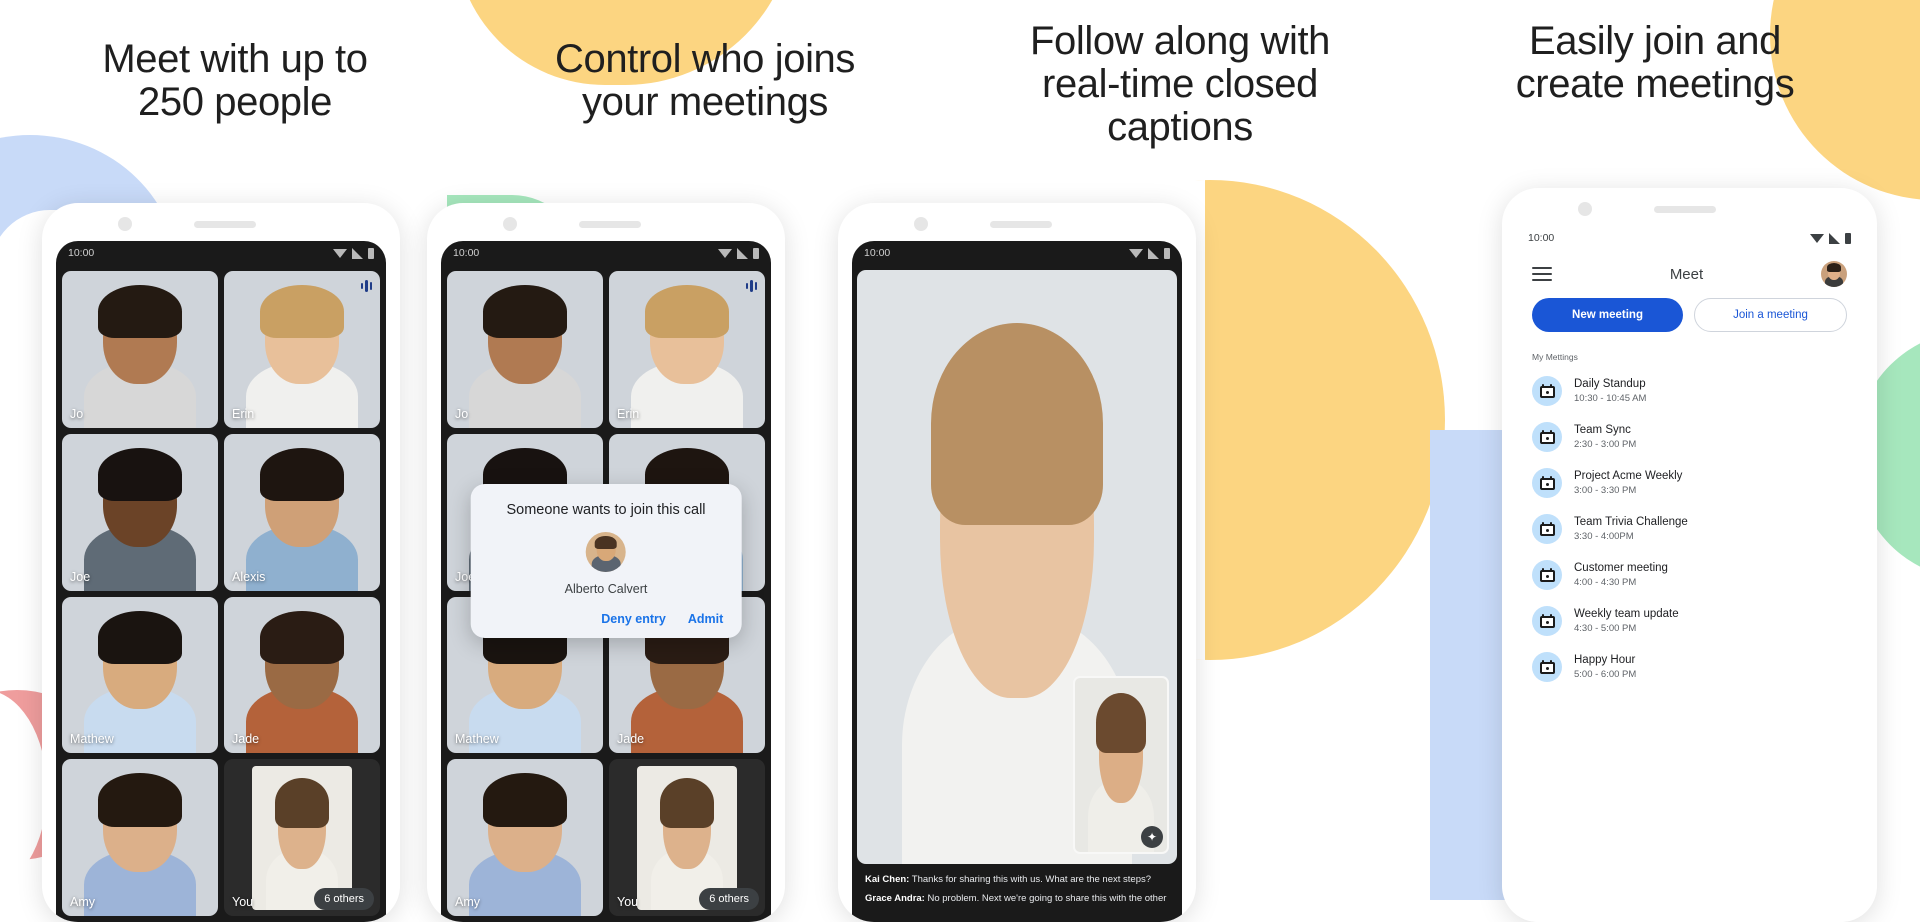  I want to click on participant-tile: Alexis, so click(302, 512).